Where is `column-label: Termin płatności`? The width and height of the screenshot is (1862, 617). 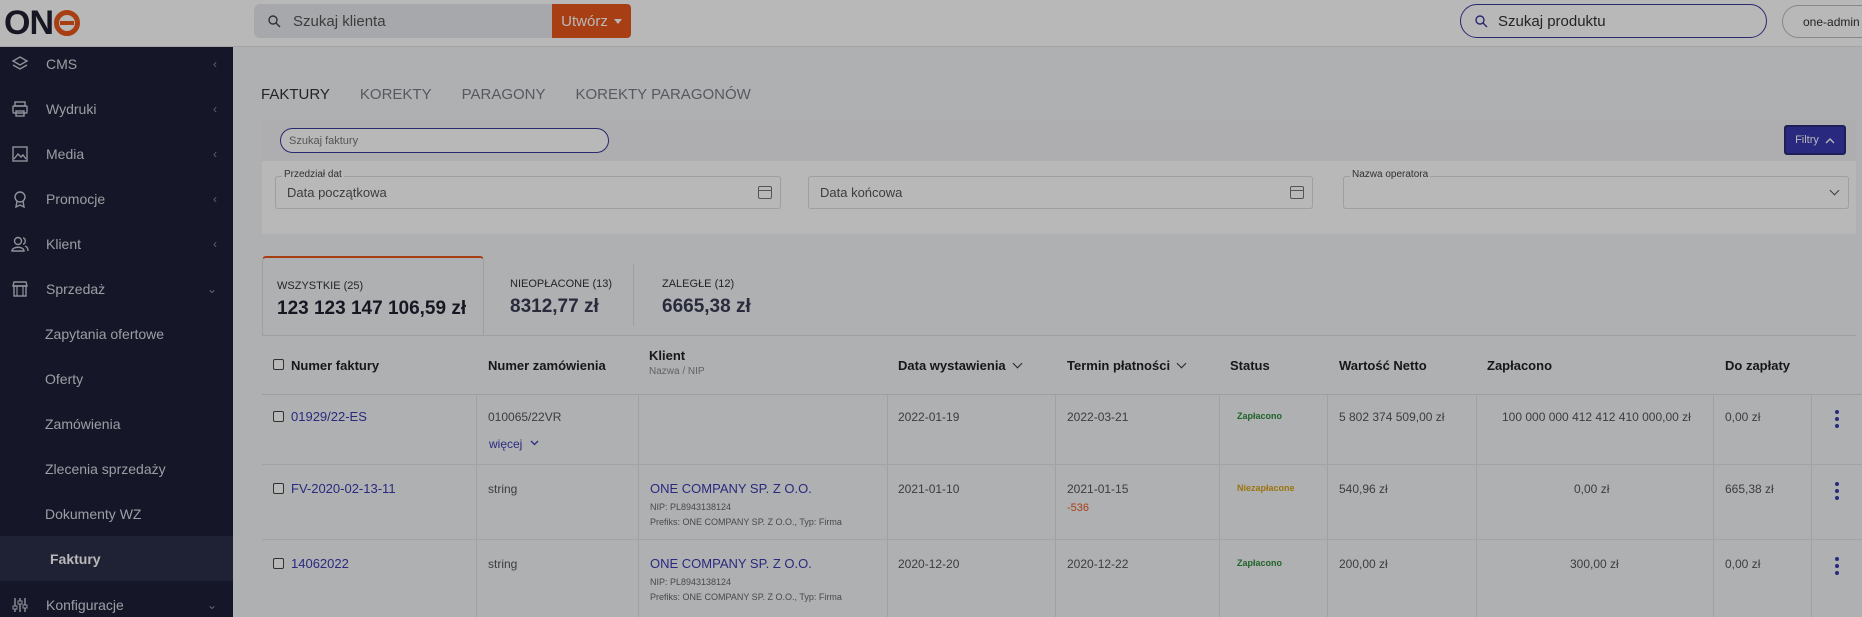 column-label: Termin płatności is located at coordinates (1119, 365).